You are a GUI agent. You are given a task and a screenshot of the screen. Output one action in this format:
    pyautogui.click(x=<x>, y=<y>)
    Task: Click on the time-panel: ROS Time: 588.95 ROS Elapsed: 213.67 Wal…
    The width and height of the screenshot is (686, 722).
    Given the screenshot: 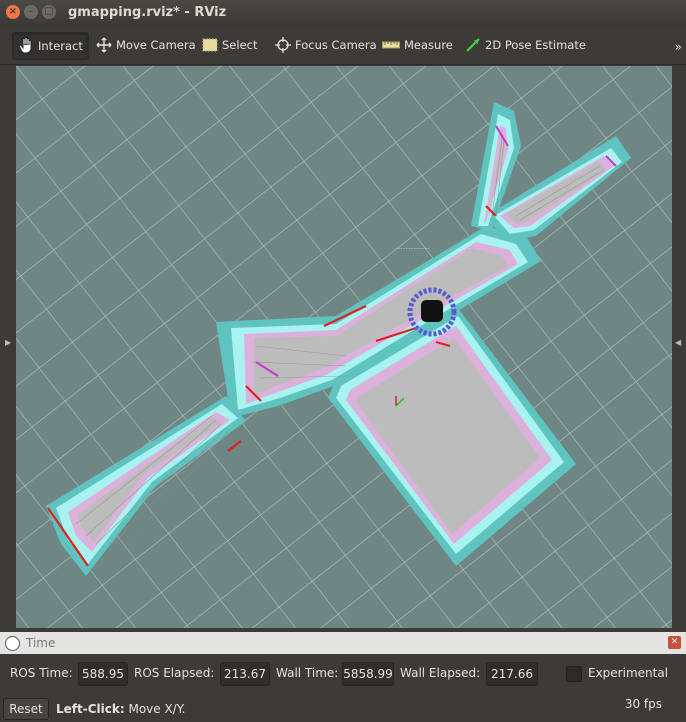 What is the action you would take?
    pyautogui.click(x=343, y=674)
    